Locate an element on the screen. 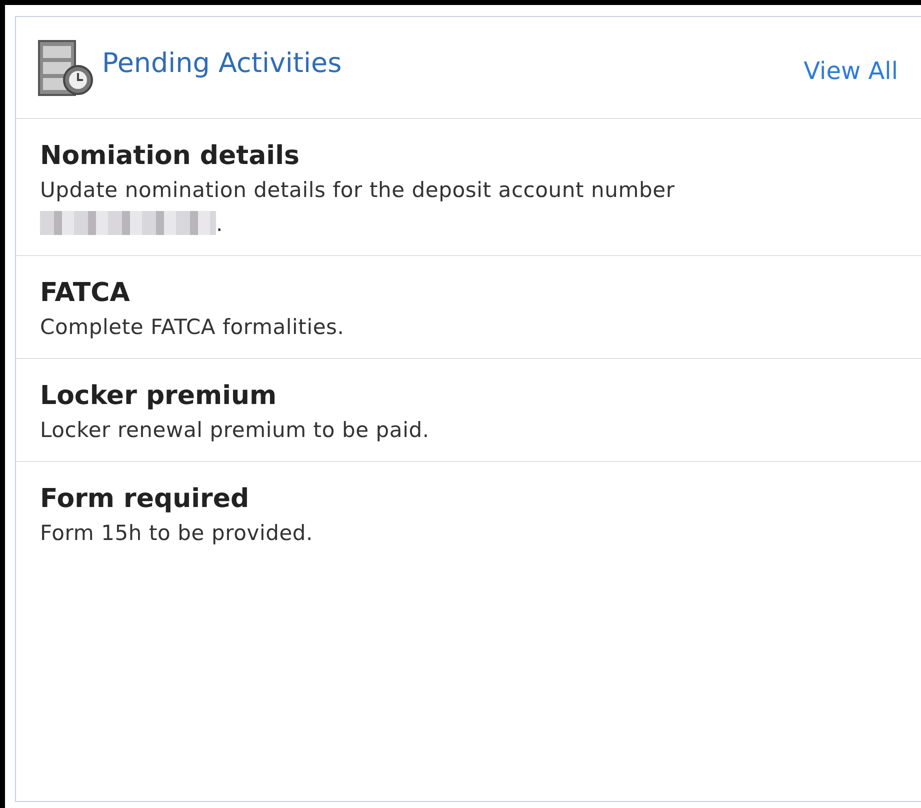  activity-title: Nomiation details is located at coordinates (170, 156).